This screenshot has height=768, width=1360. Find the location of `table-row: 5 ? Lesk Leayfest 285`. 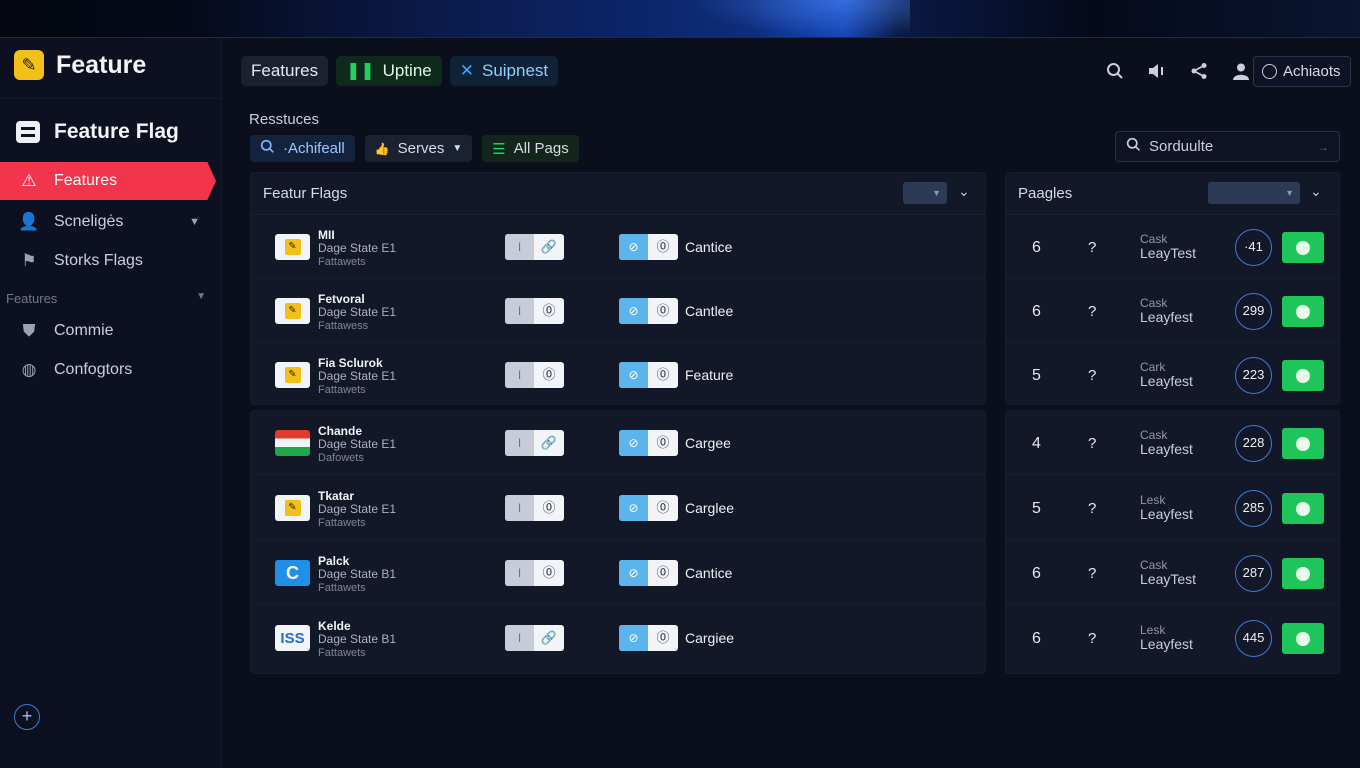

table-row: 5 ? Lesk Leayfest 285 is located at coordinates (1172, 508).